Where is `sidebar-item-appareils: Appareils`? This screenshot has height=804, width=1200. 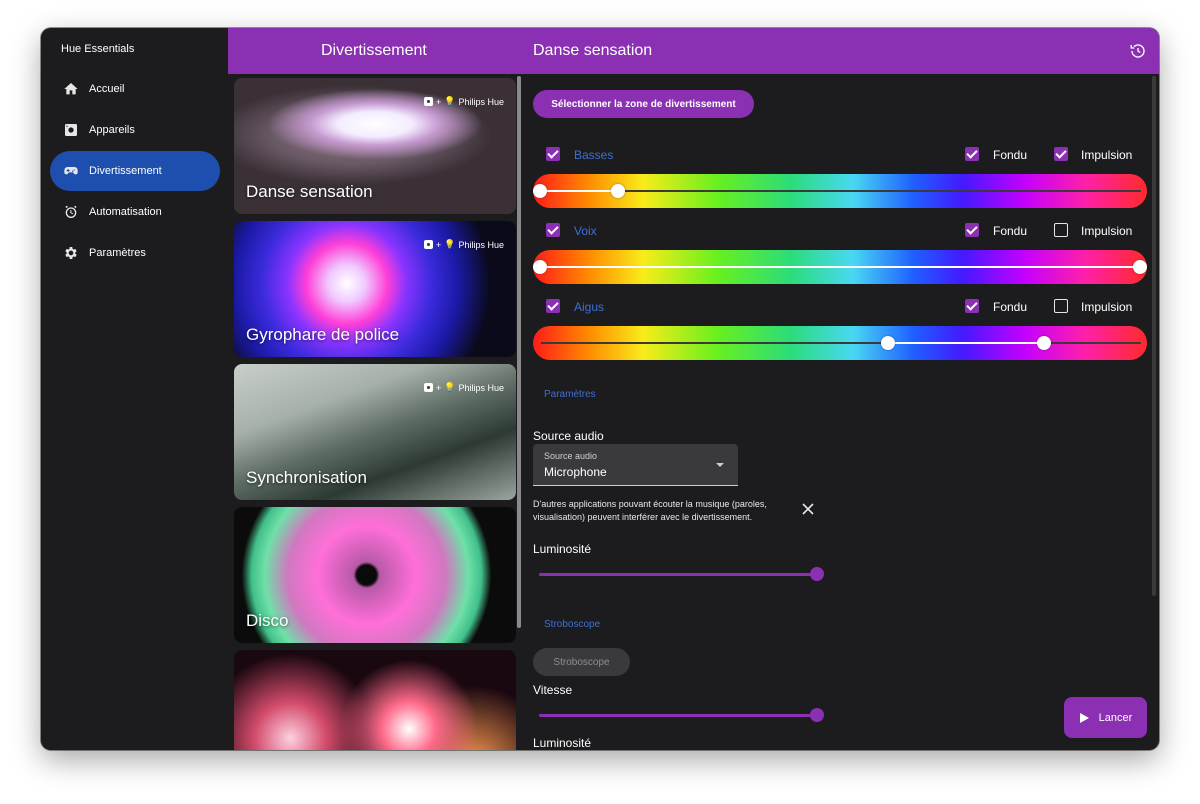
sidebar-item-appareils: Appareils is located at coordinates (135, 130).